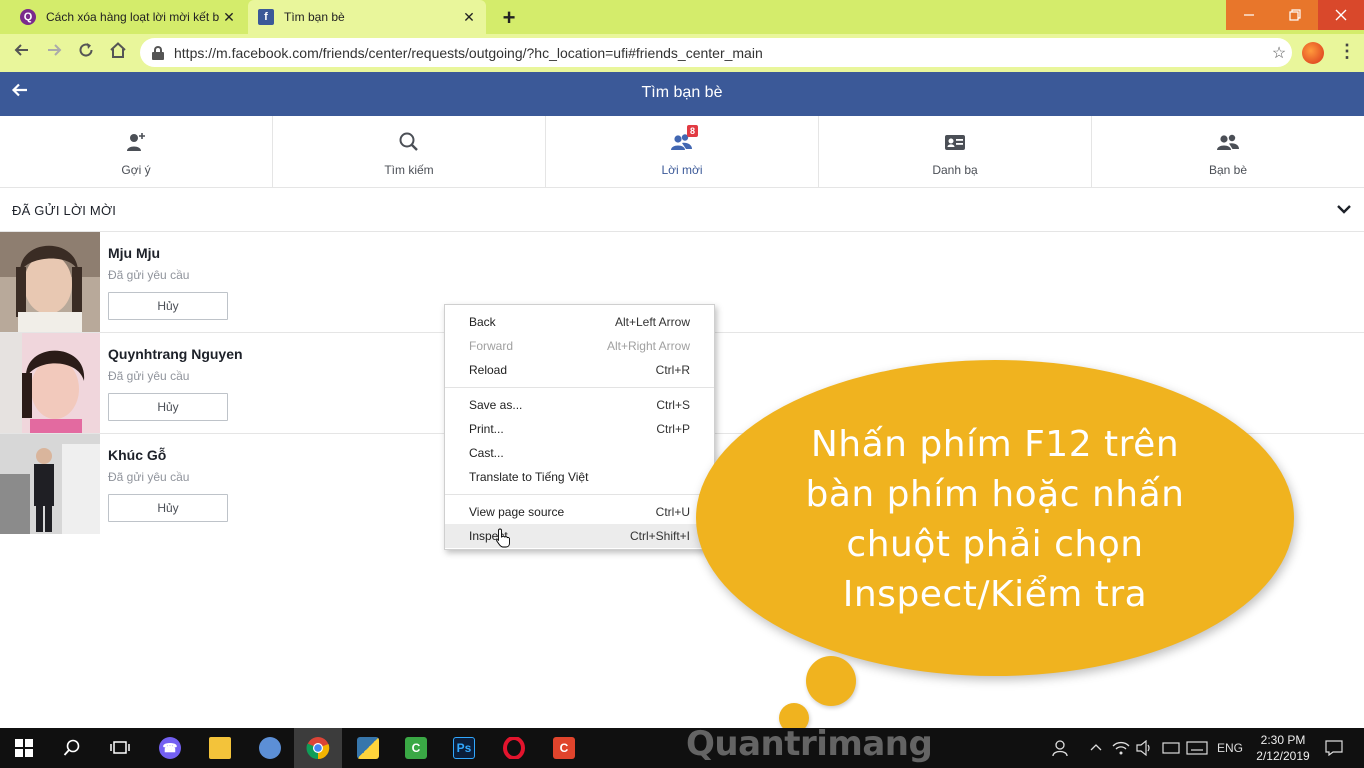  I want to click on tab-friends: Bạn bè, so click(1228, 151).